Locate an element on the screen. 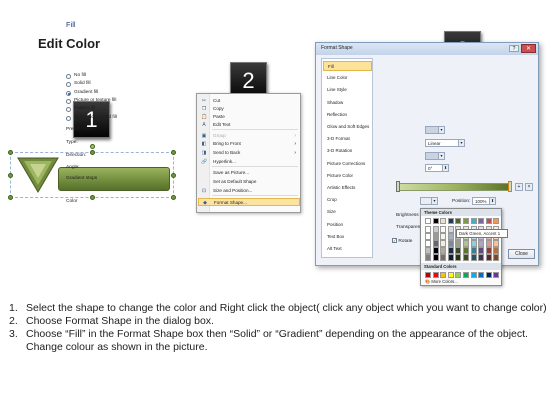 The height and width of the screenshot is (420, 560). radio-picture-or-texture-fill: Picture or texture fill is located at coordinates (101, 101).